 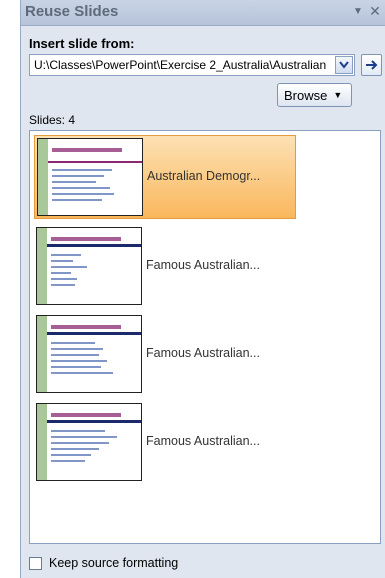 What do you see at coordinates (182, 65) in the screenshot?
I see `file-path-input` at bounding box center [182, 65].